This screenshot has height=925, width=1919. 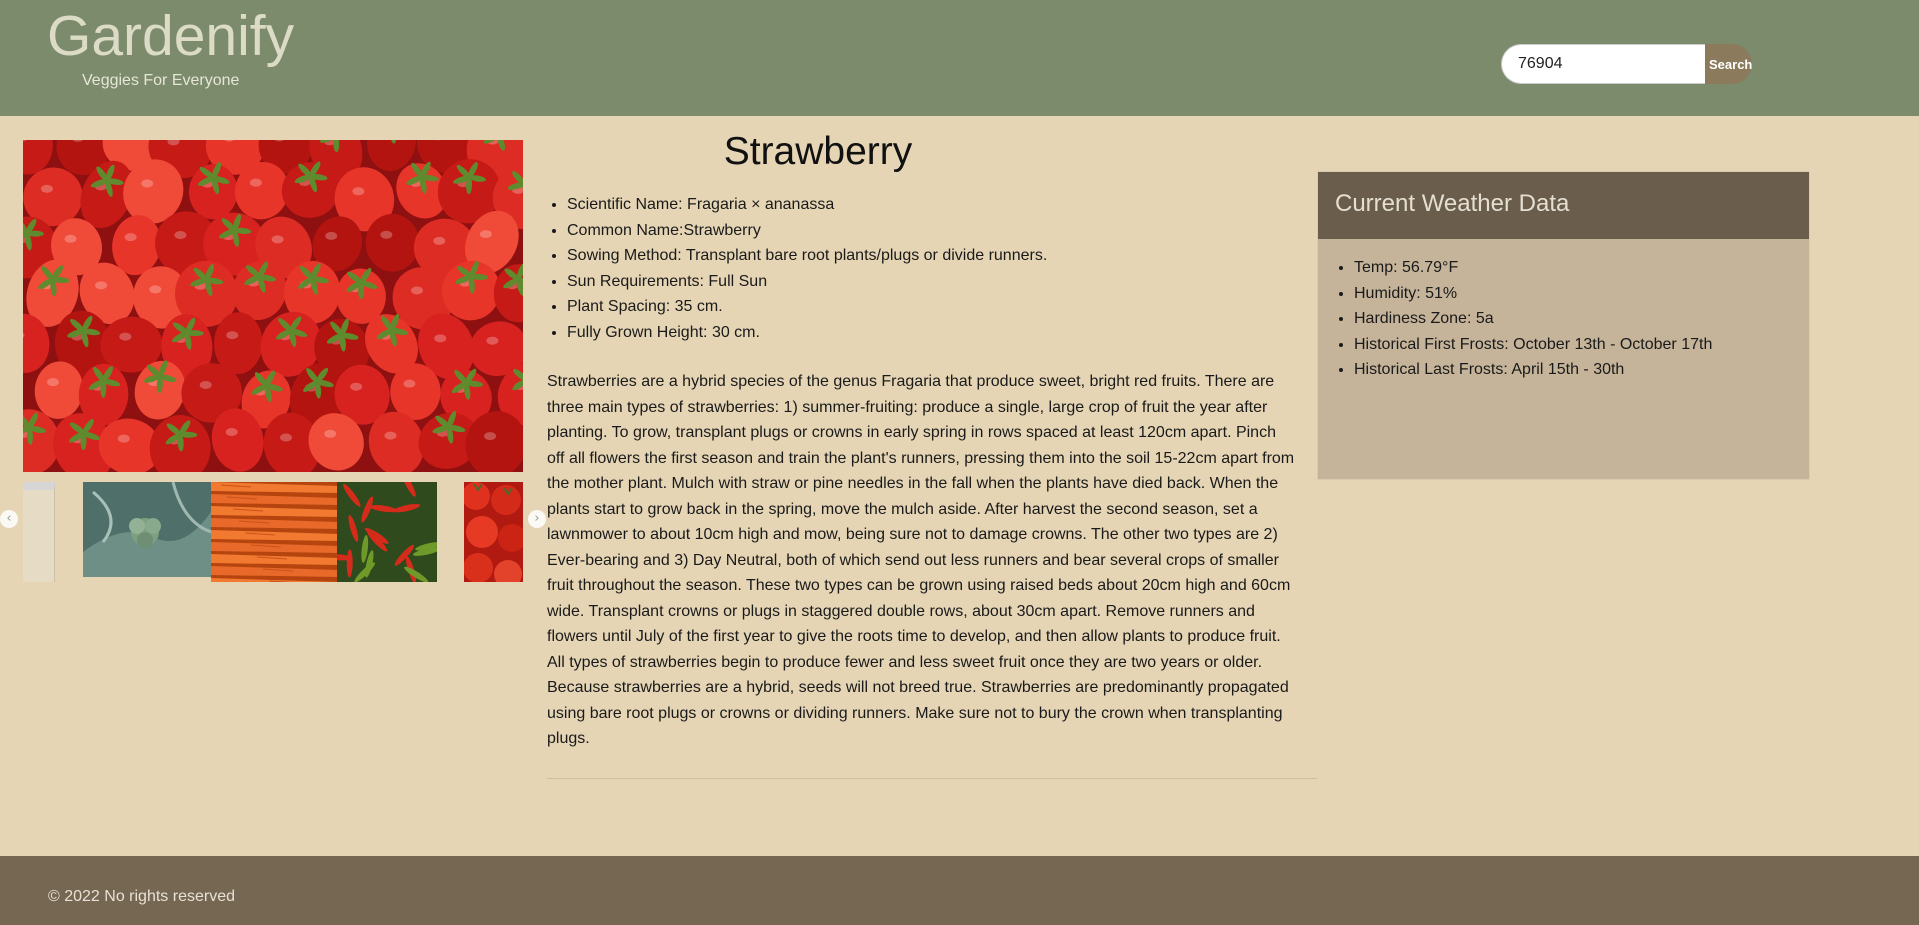 What do you see at coordinates (959, 58) in the screenshot?
I see `site-header: Gardenify Veggies For Everyone Search` at bounding box center [959, 58].